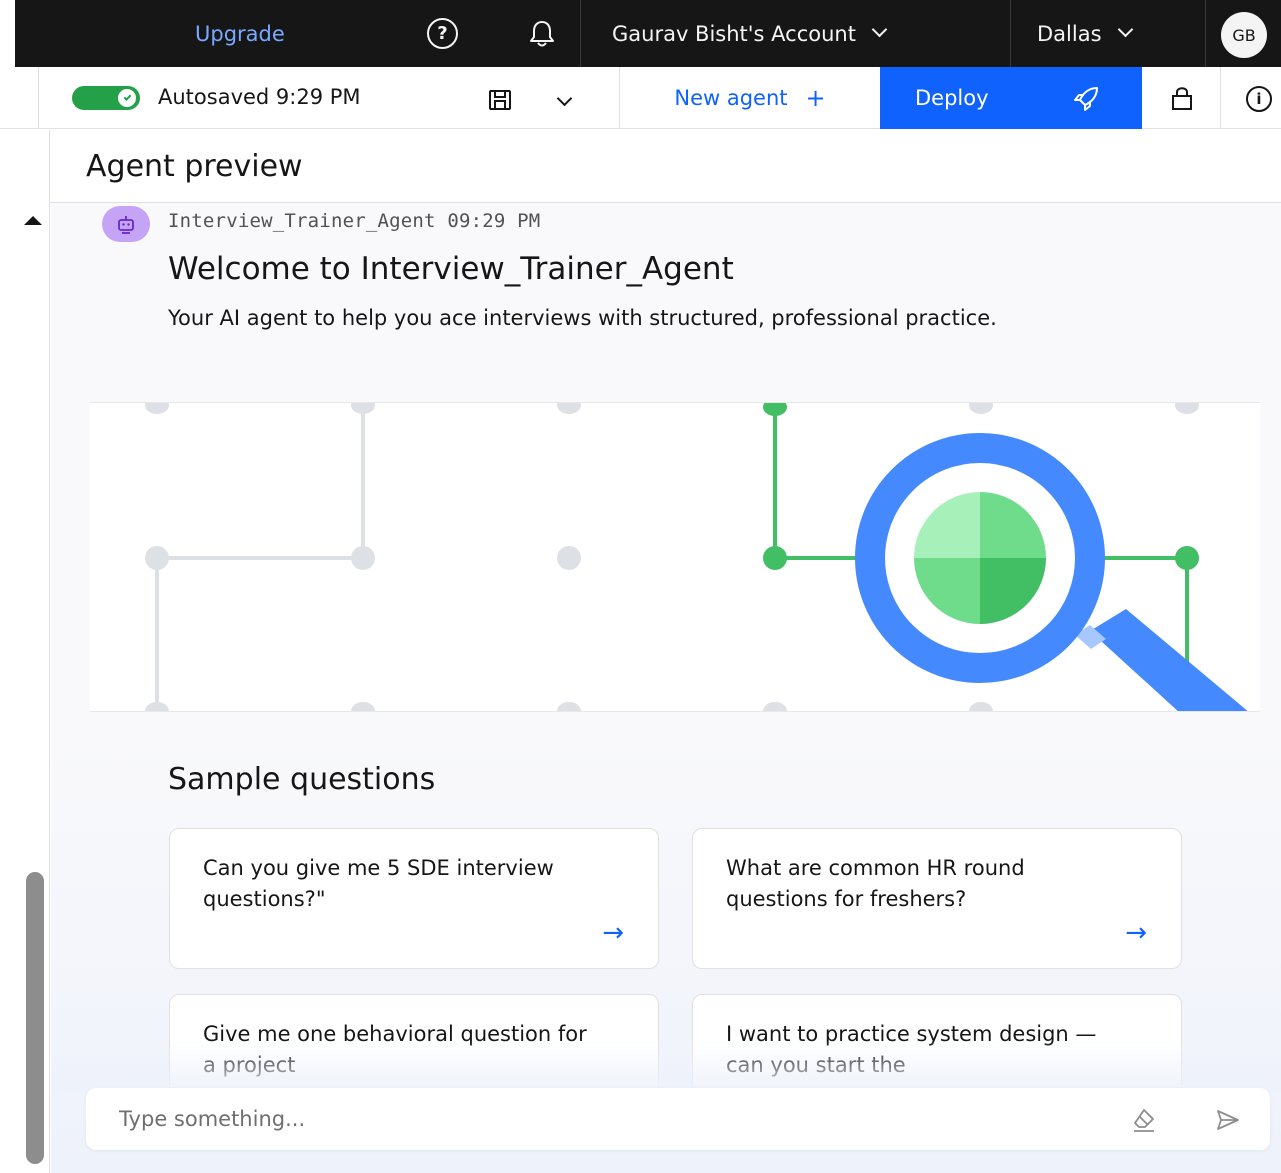 Image resolution: width=1281 pixels, height=1173 pixels. Describe the element at coordinates (442, 33) in the screenshot. I see `help-icon: ?` at that location.